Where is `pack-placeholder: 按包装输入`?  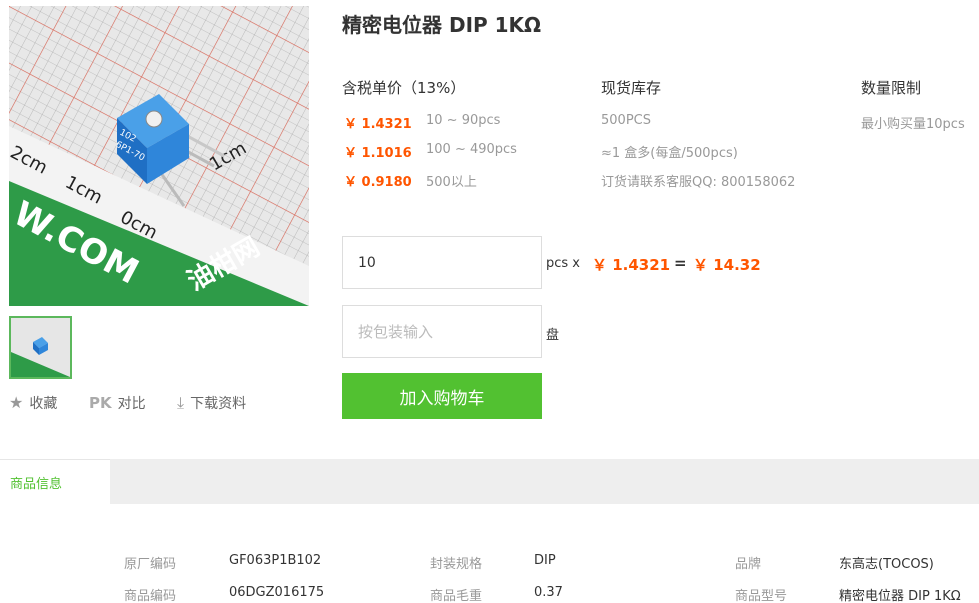 pack-placeholder: 按包装输入 is located at coordinates (396, 332).